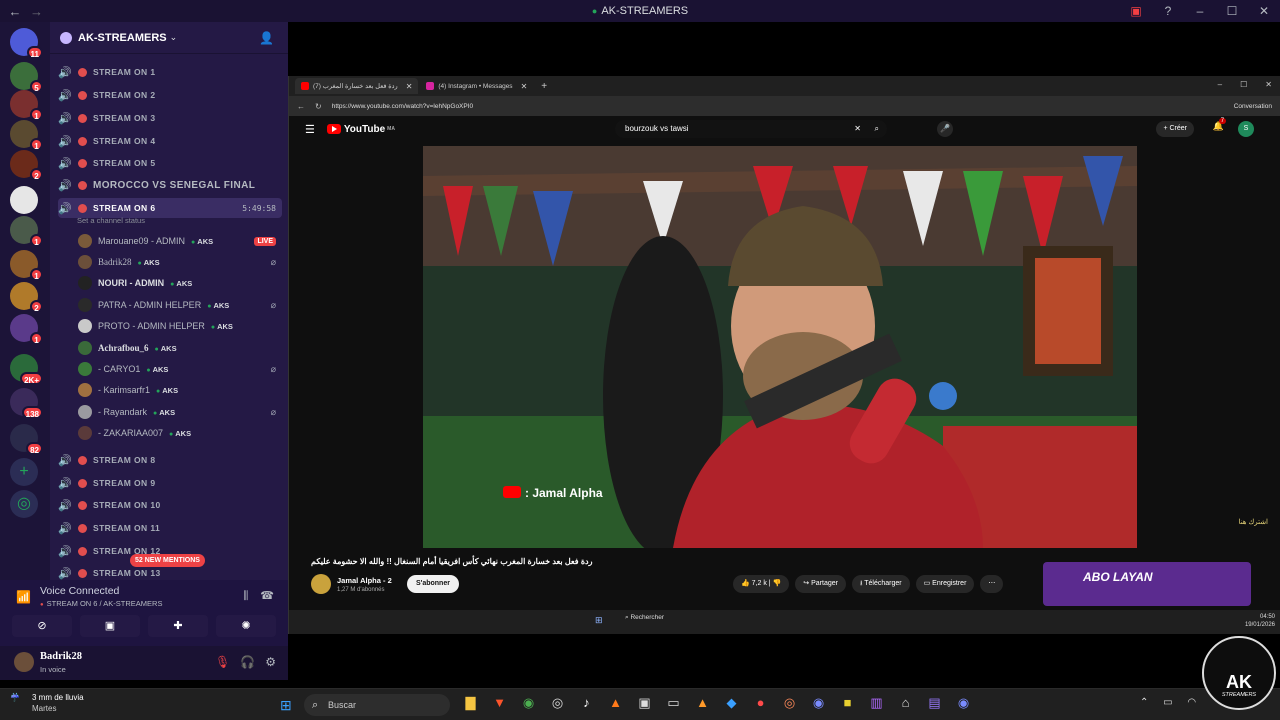  I want to click on voice-channel: 🔊 STREAM ON 11, so click(170, 528).